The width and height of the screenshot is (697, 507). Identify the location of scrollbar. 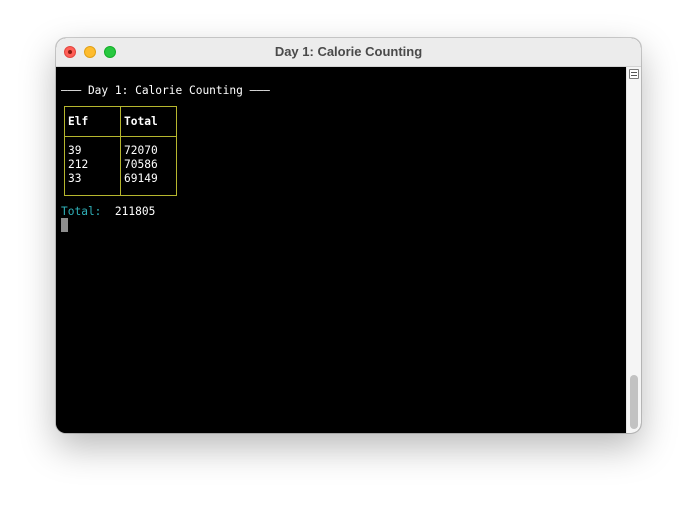
(633, 250).